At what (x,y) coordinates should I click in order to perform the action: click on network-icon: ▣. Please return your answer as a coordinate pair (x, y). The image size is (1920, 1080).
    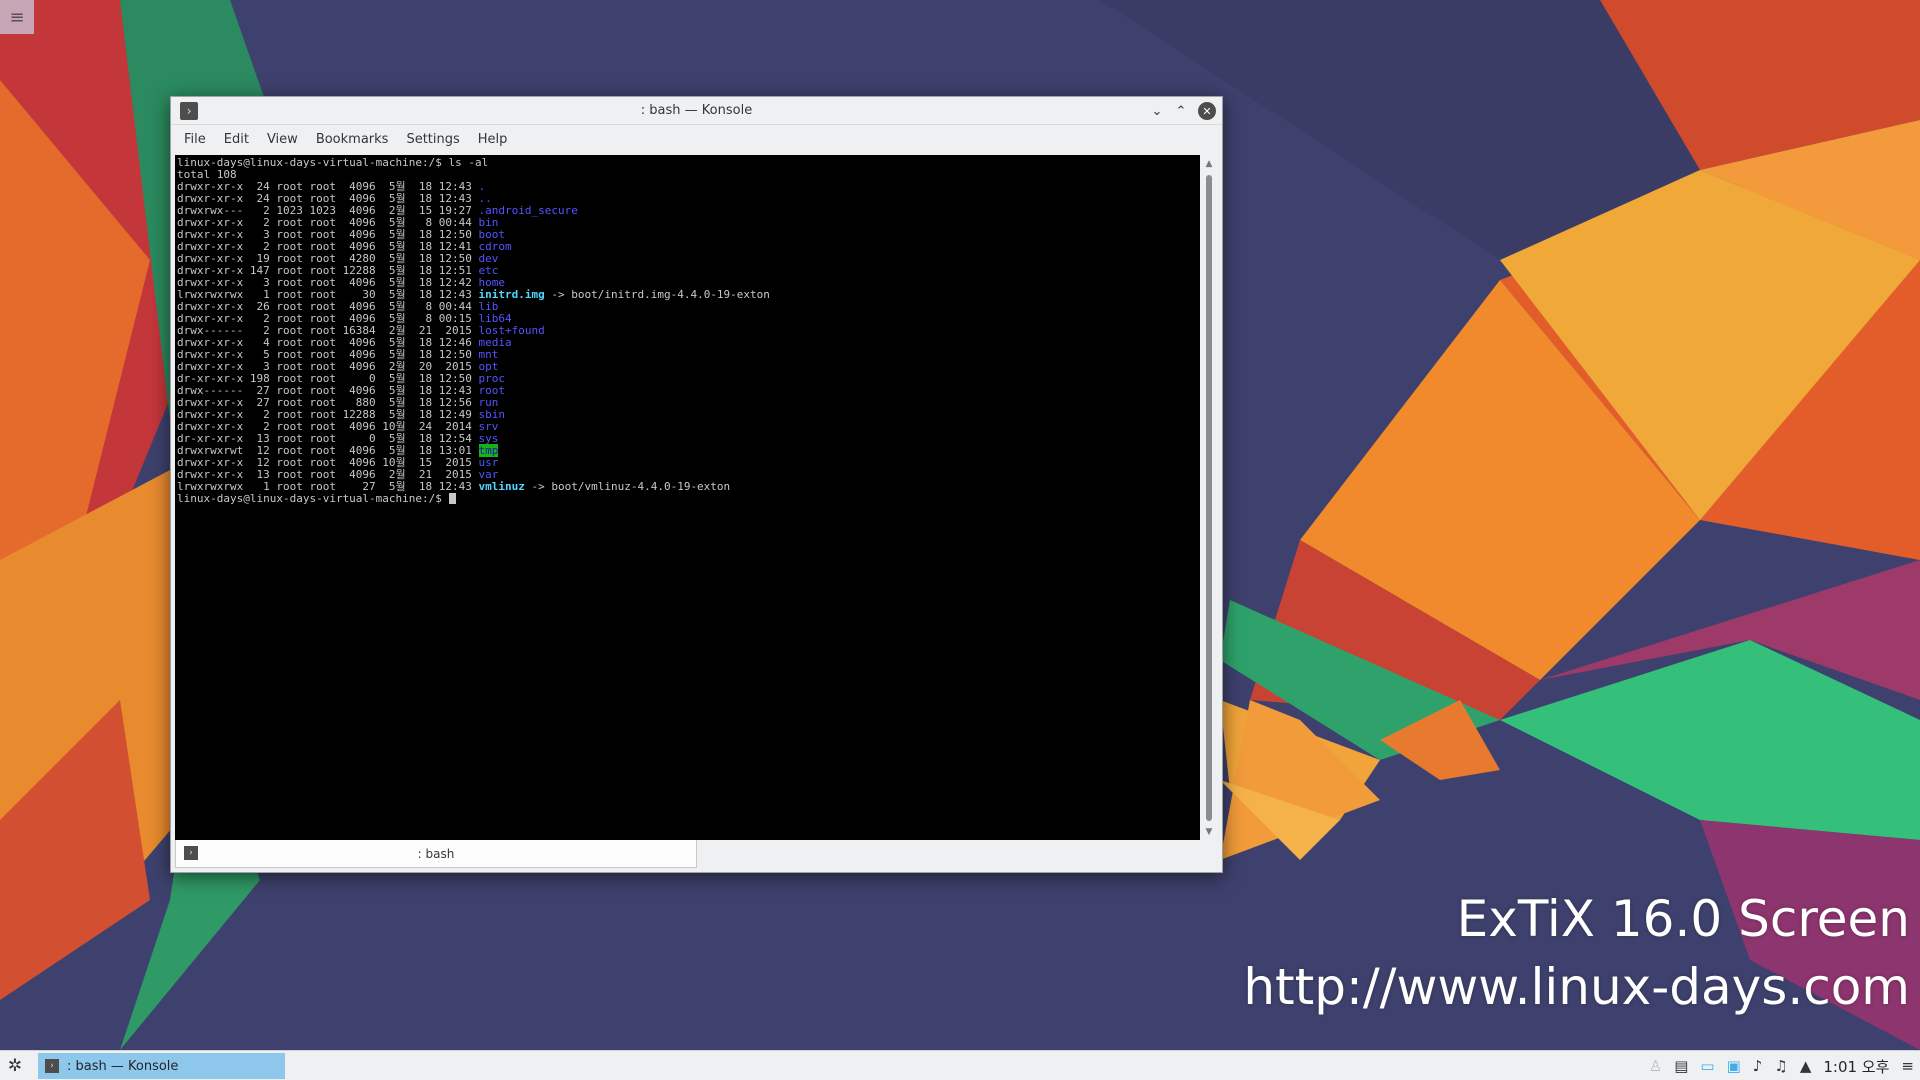
    Looking at the image, I should click on (1734, 1066).